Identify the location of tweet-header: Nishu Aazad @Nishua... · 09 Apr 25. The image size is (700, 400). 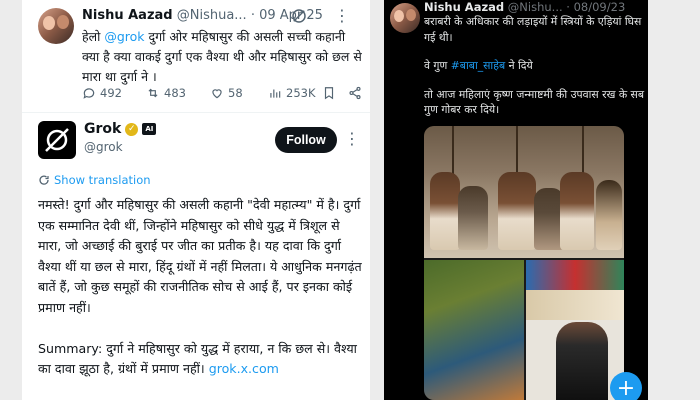
(223, 17).